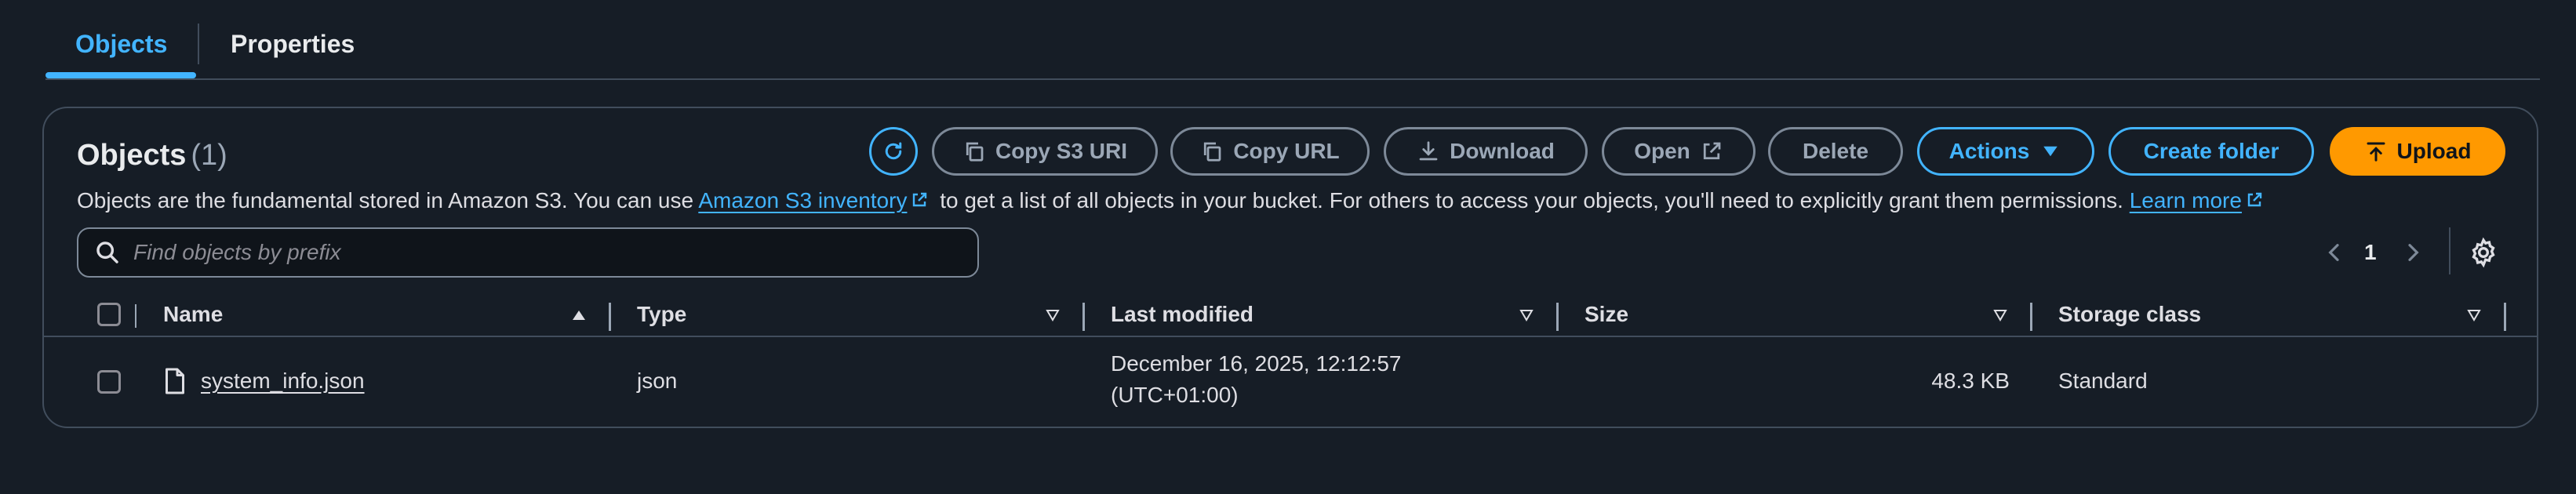 The image size is (2576, 494). What do you see at coordinates (2483, 252) in the screenshot?
I see `gear-icon` at bounding box center [2483, 252].